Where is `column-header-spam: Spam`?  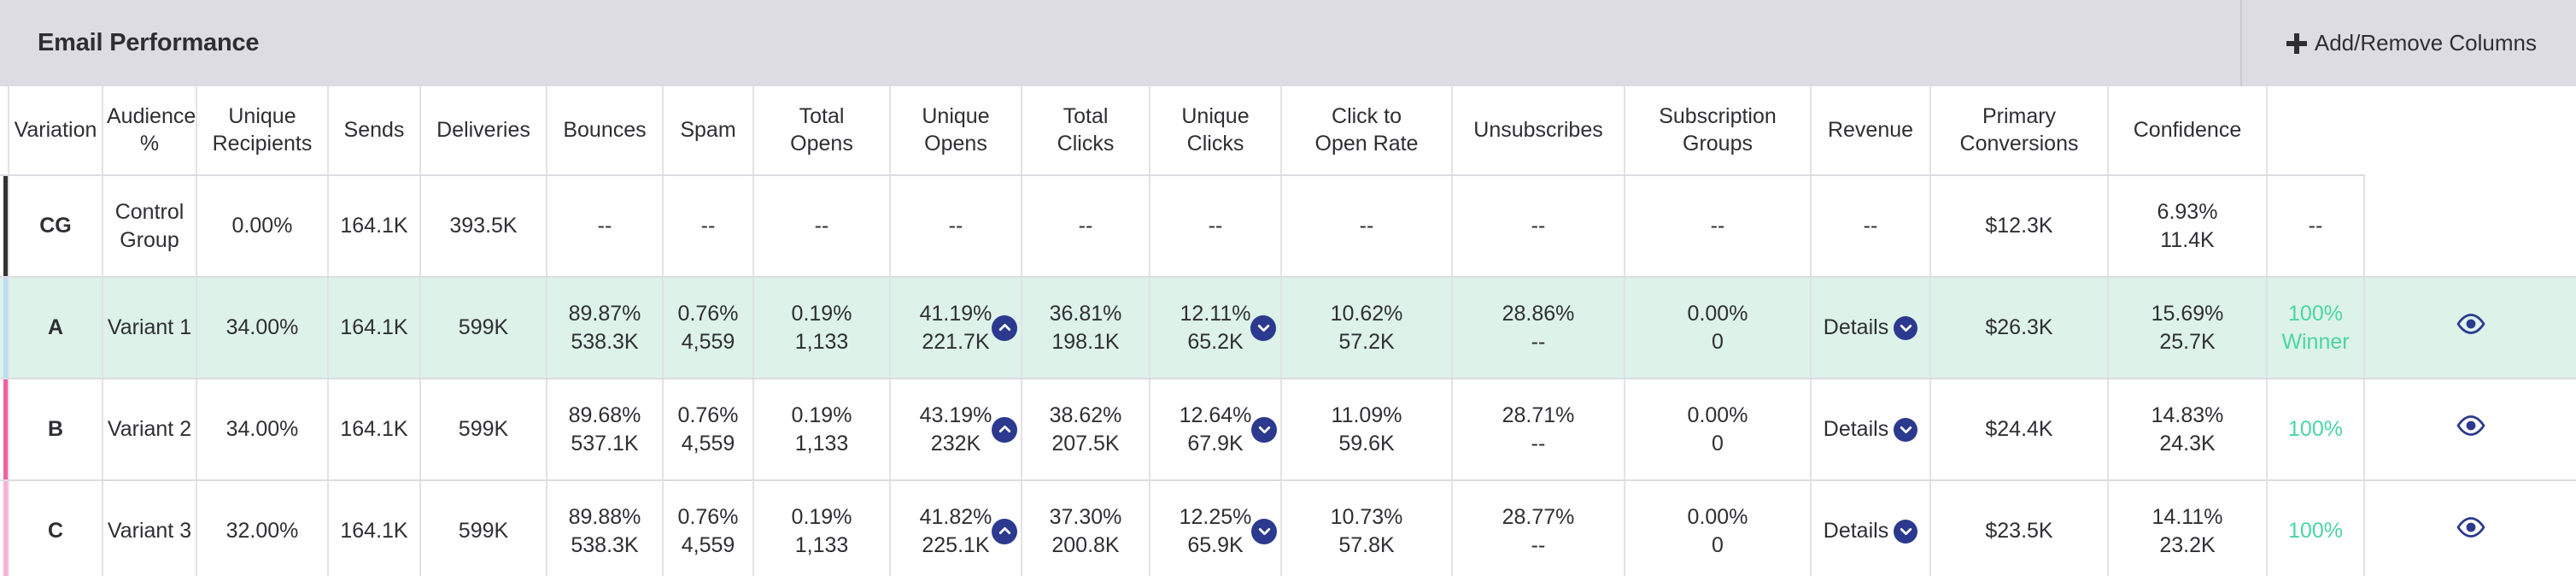
column-header-spam: Spam is located at coordinates (708, 131).